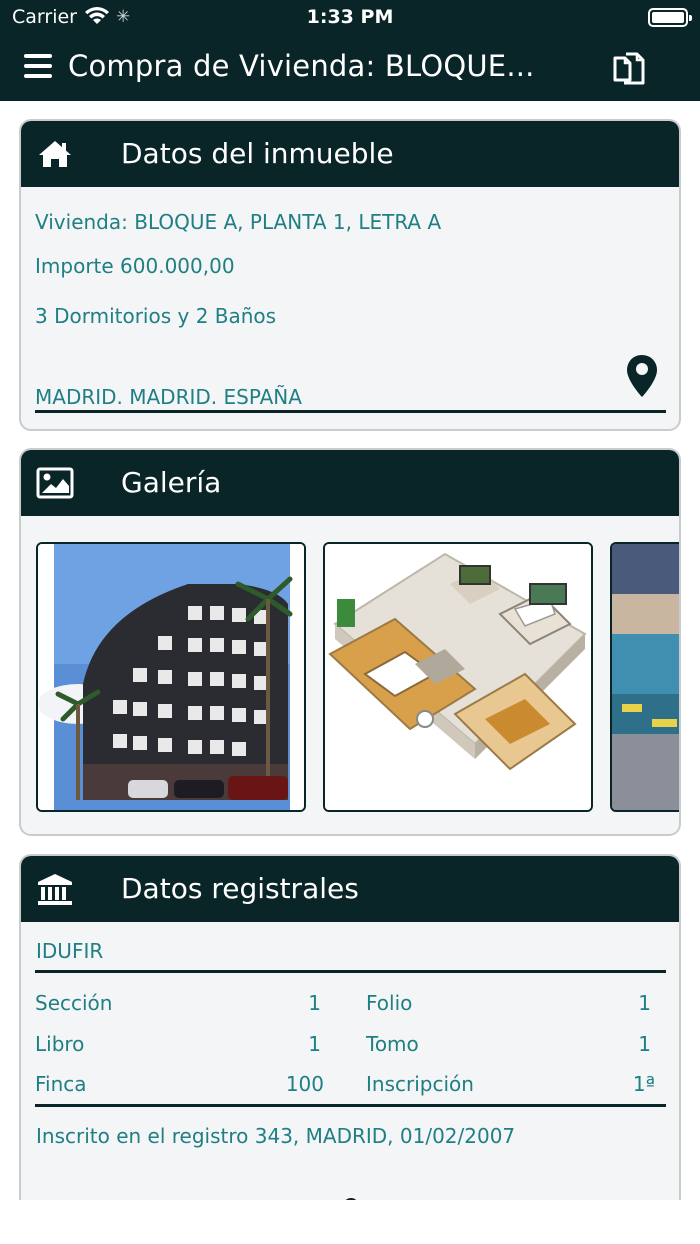  I want to click on gallery-card-header: Galería, so click(350, 483).